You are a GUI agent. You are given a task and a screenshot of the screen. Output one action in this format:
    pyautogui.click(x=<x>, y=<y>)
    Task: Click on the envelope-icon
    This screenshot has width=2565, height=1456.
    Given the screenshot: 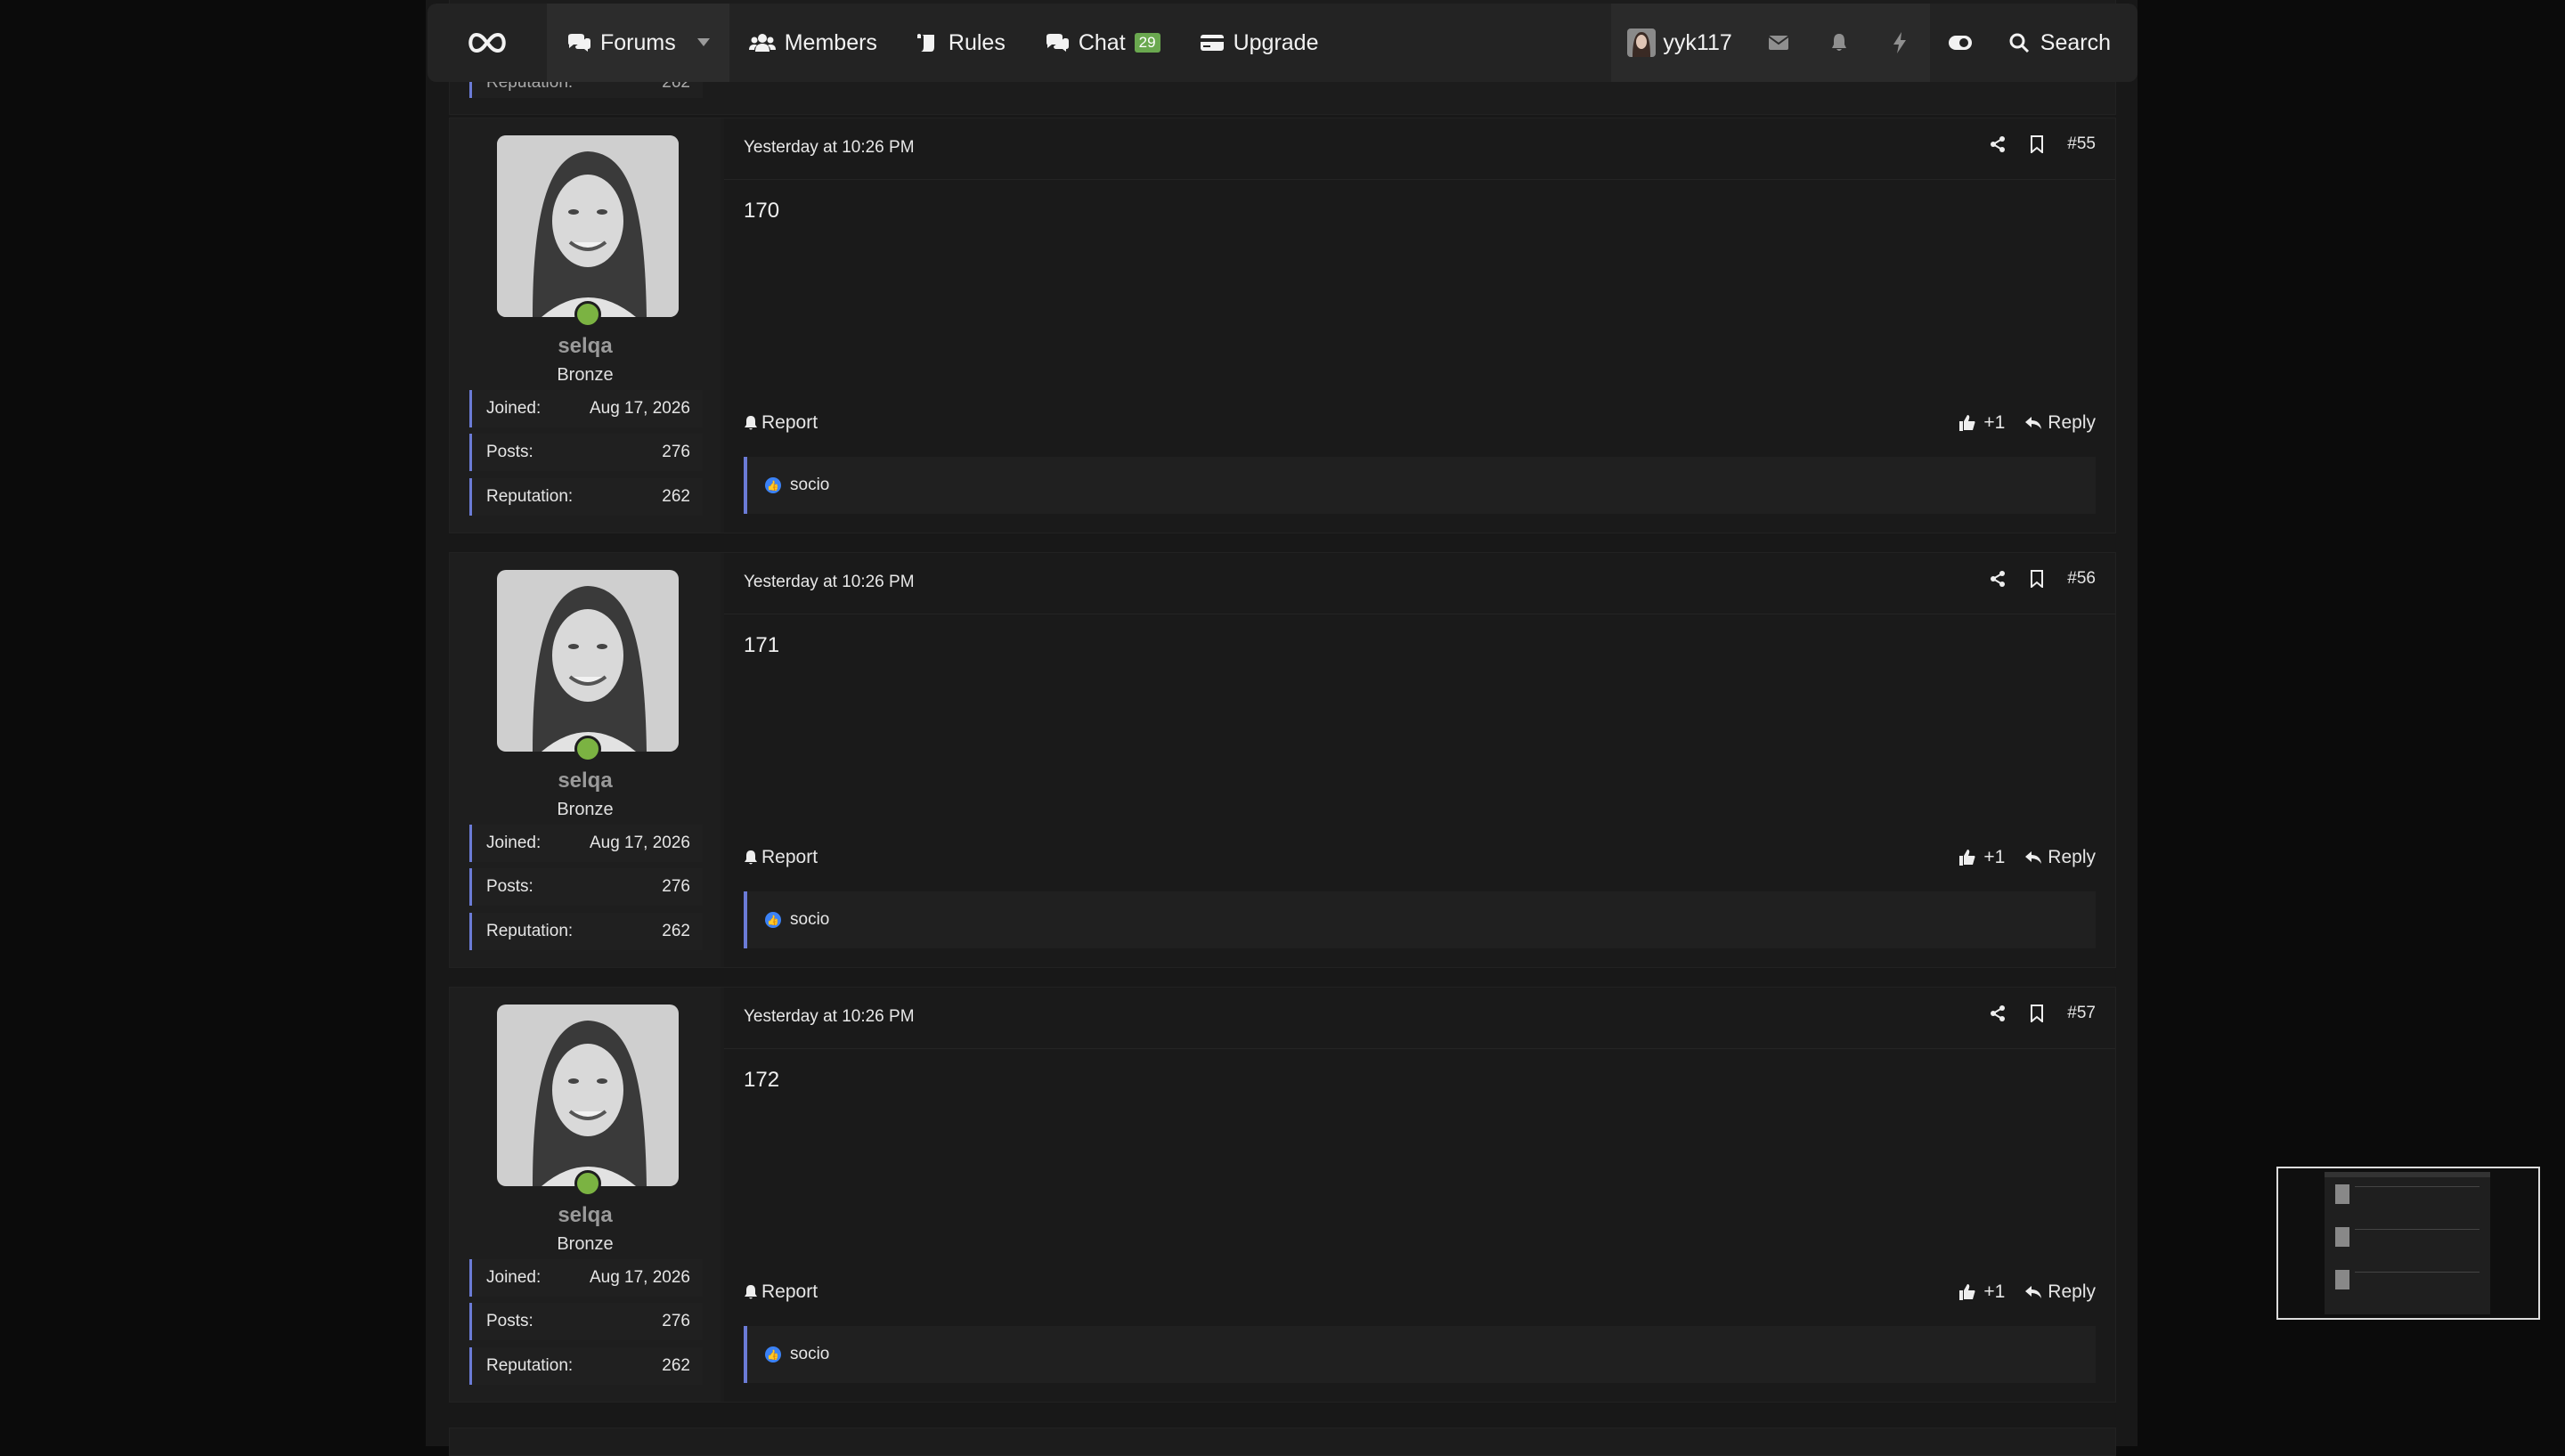 What is the action you would take?
    pyautogui.click(x=1778, y=43)
    